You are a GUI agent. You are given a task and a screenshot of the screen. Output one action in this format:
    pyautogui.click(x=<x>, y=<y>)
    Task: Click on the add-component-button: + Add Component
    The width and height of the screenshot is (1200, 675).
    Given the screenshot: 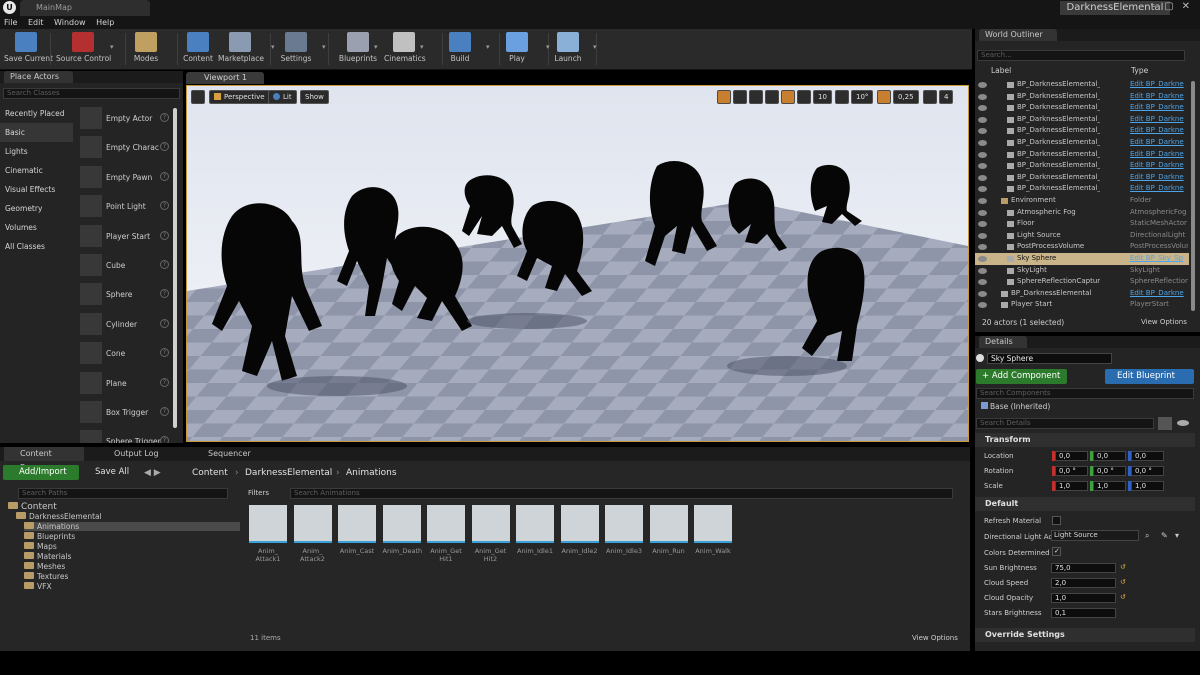 What is the action you would take?
    pyautogui.click(x=1021, y=376)
    